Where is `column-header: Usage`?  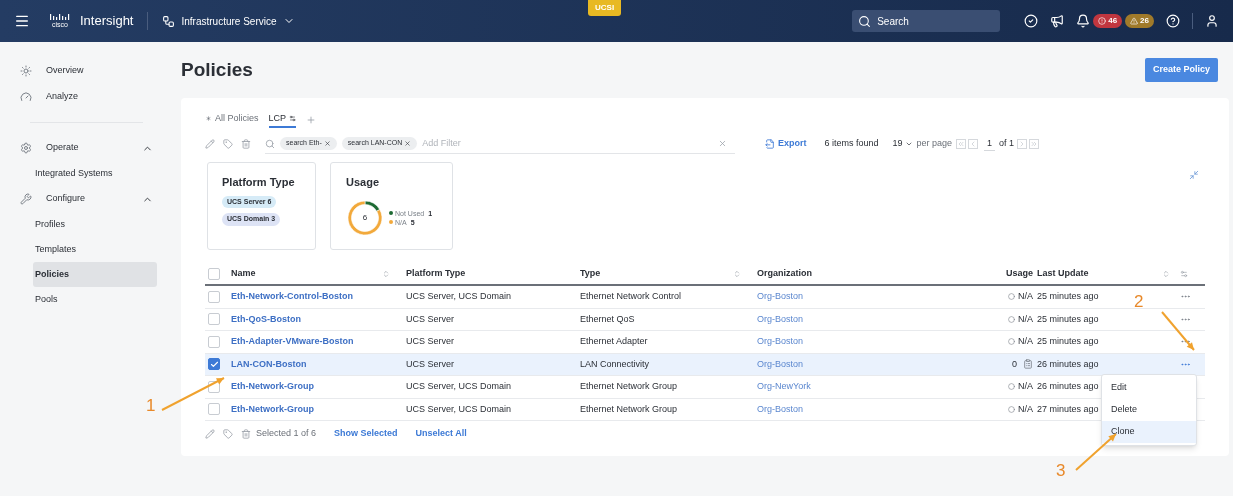 column-header: Usage is located at coordinates (1002, 274).